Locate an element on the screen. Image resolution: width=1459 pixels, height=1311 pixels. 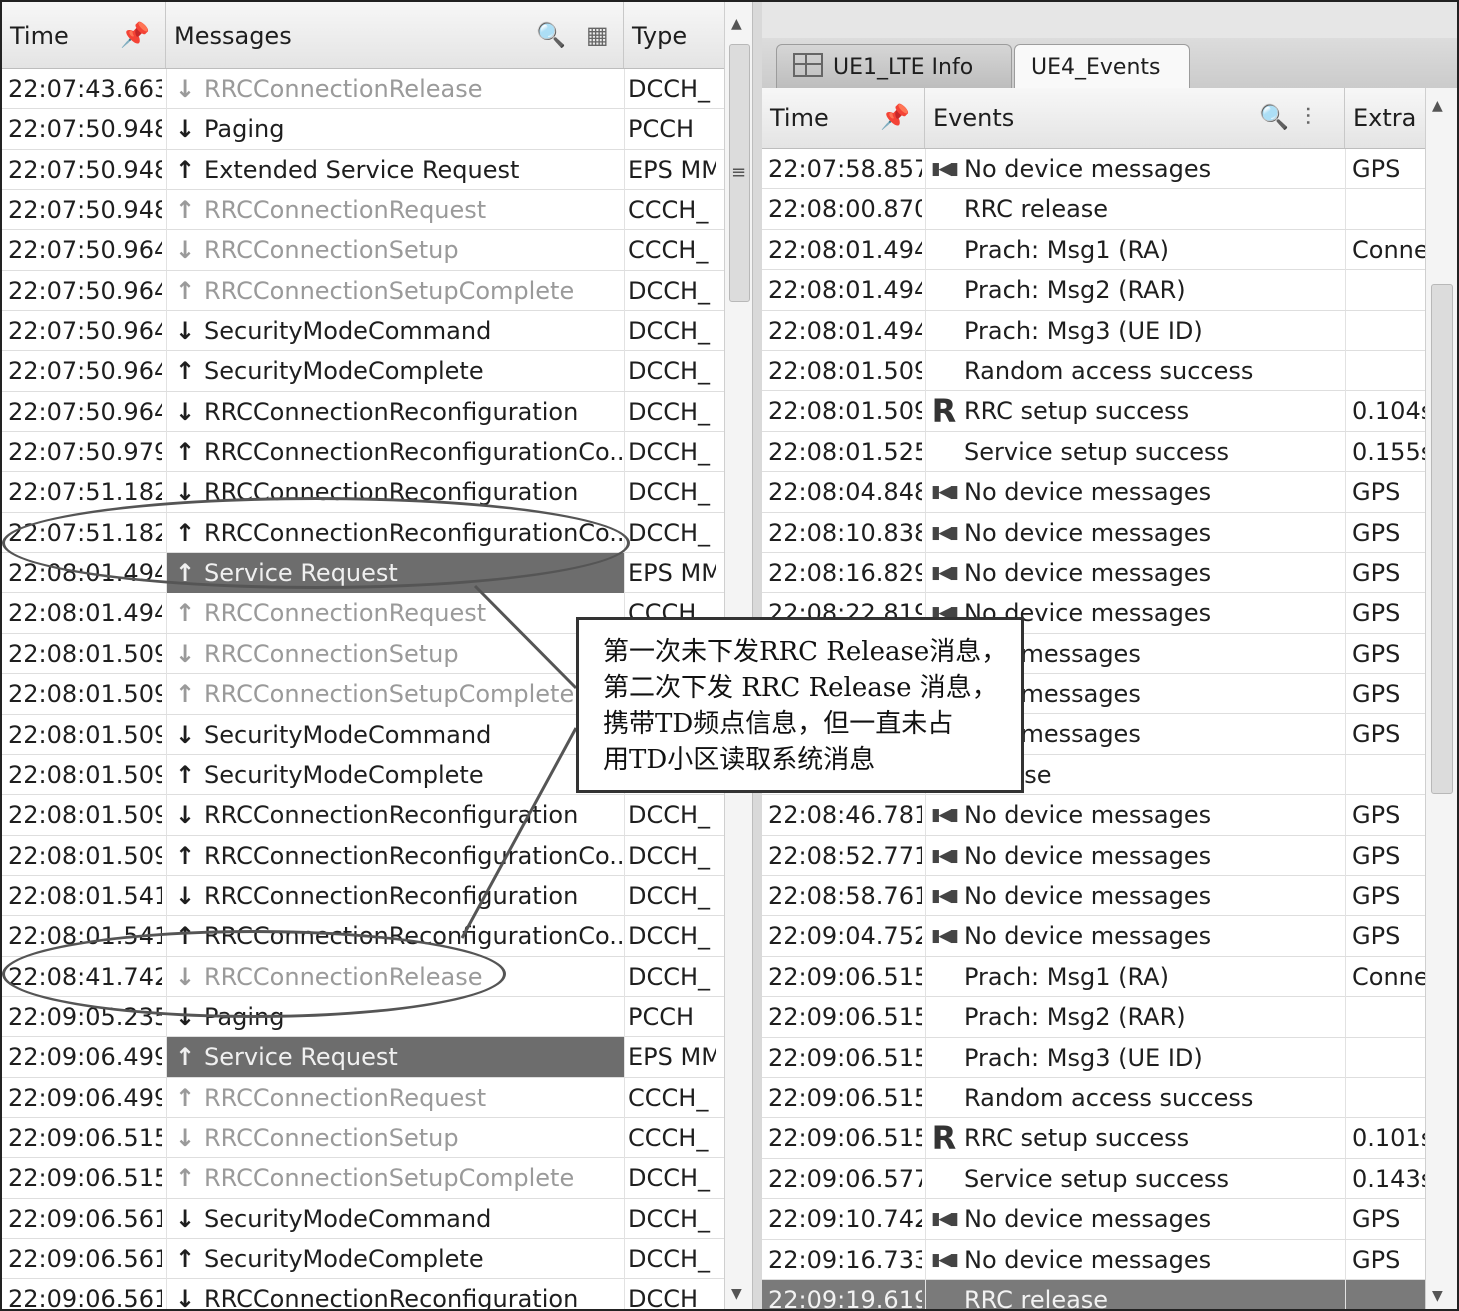
message-row: 22:08:41.742 ↓ RRCConnectionRelease DCCH_ is located at coordinates (363, 976).